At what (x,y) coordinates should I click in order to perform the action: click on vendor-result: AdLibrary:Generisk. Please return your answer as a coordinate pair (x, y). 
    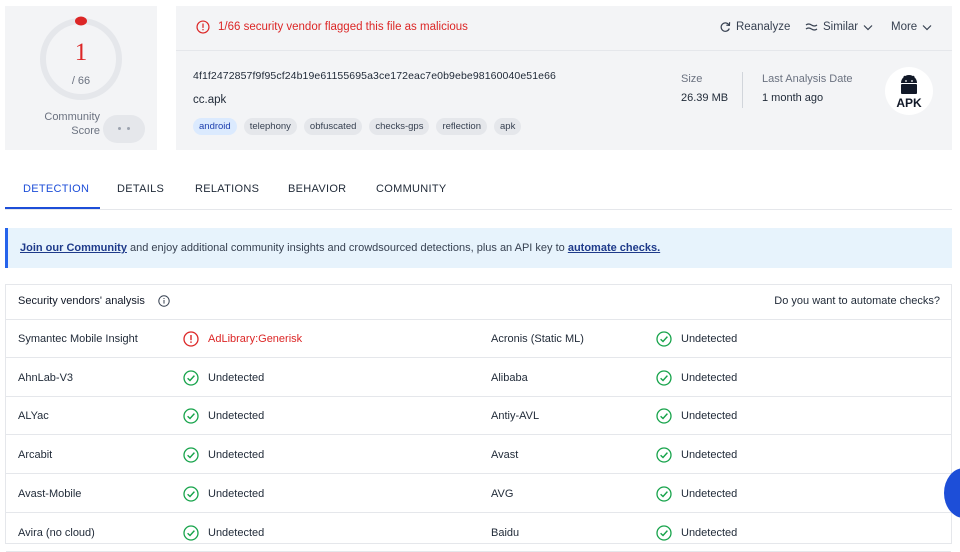
    Looking at the image, I should click on (255, 339).